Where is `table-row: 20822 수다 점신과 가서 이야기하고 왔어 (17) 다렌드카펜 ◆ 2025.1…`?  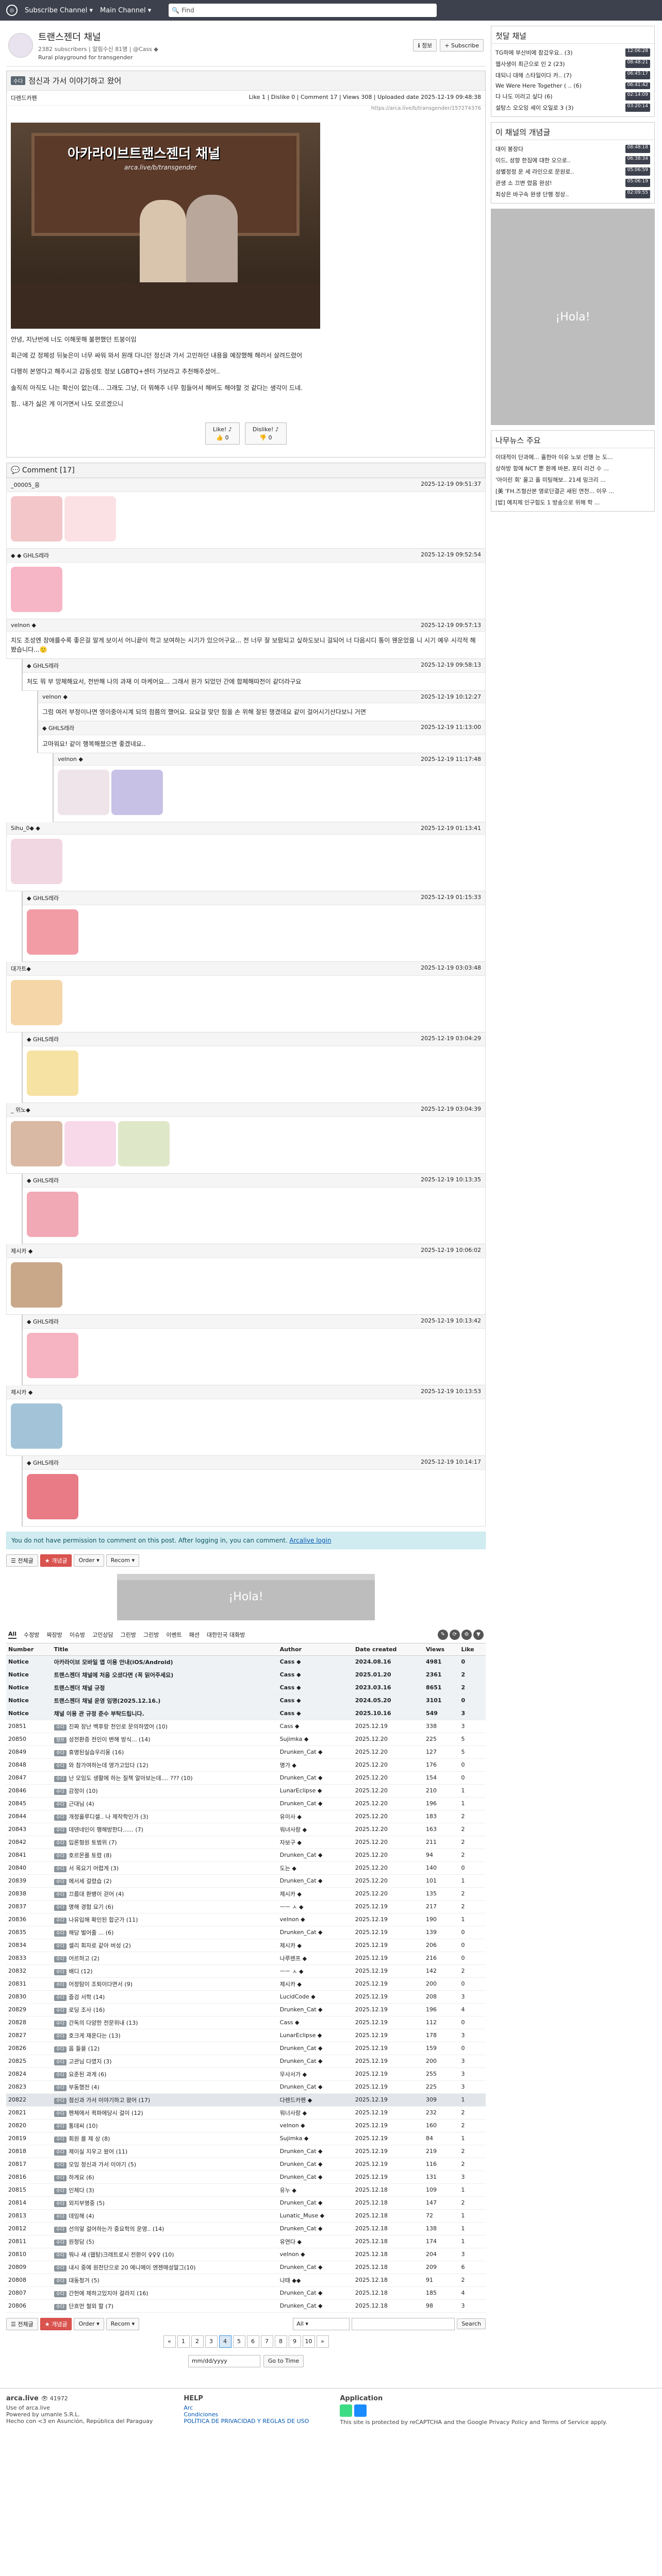
table-row: 20822 수다 점신과 가서 이야기하고 왔어 (17) 다렌드카펜 ◆ 2025.1… is located at coordinates (246, 2100).